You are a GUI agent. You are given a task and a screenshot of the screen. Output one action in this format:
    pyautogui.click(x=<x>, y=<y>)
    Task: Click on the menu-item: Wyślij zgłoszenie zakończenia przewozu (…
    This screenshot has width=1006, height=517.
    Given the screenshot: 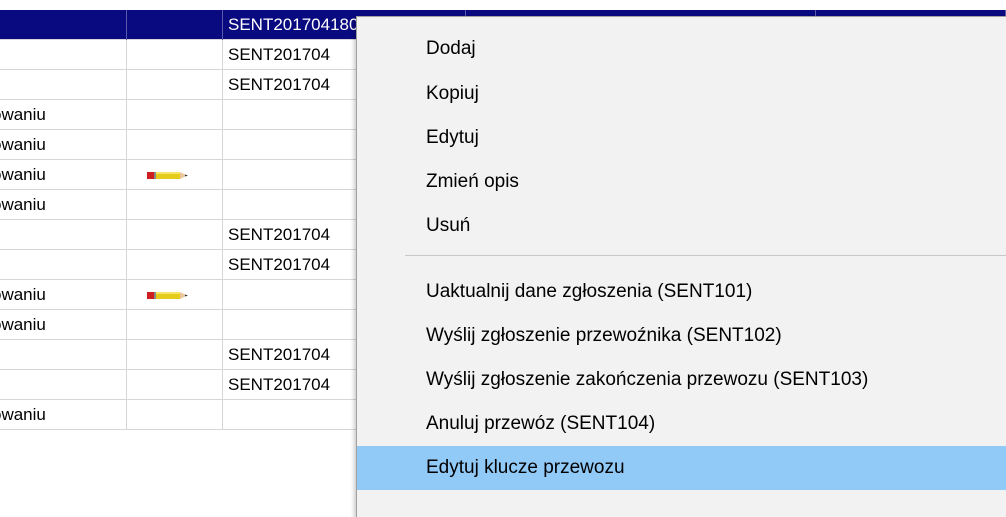 What is the action you would take?
    pyautogui.click(x=681, y=380)
    